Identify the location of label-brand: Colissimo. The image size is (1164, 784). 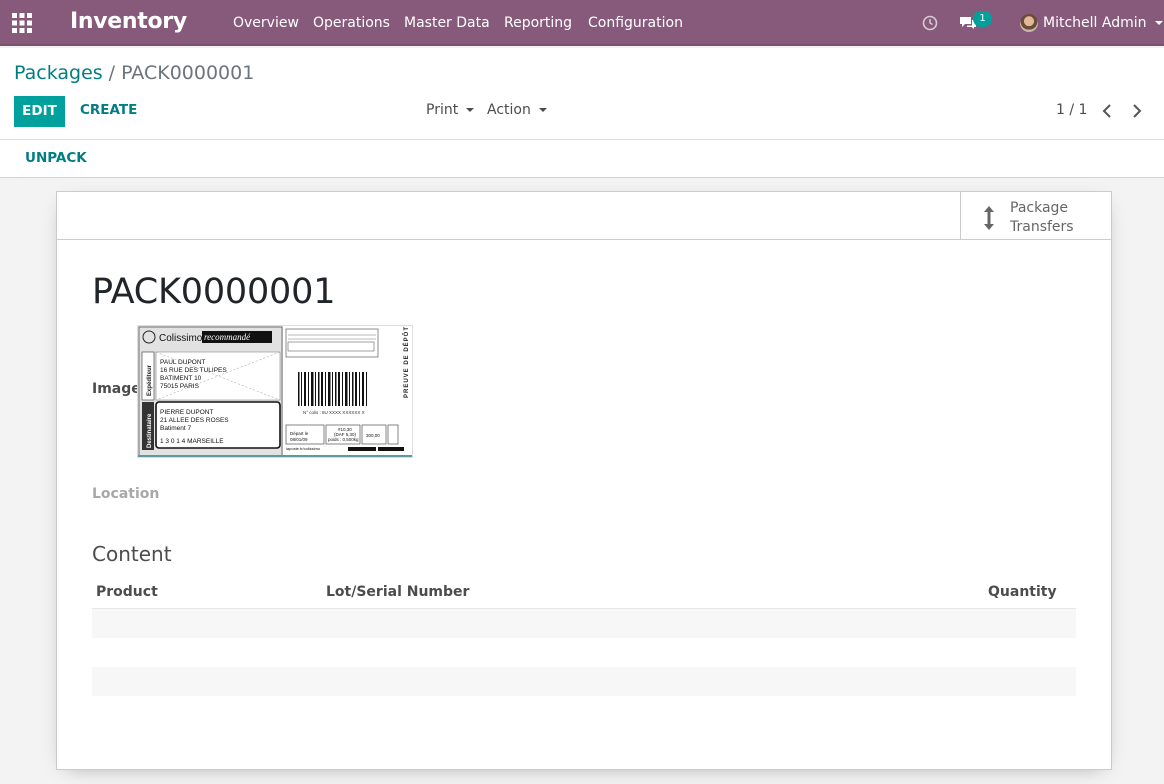
(181, 338).